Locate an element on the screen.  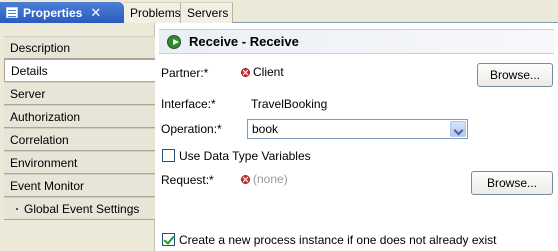
nav-item-environment: Environment is located at coordinates (79, 162).